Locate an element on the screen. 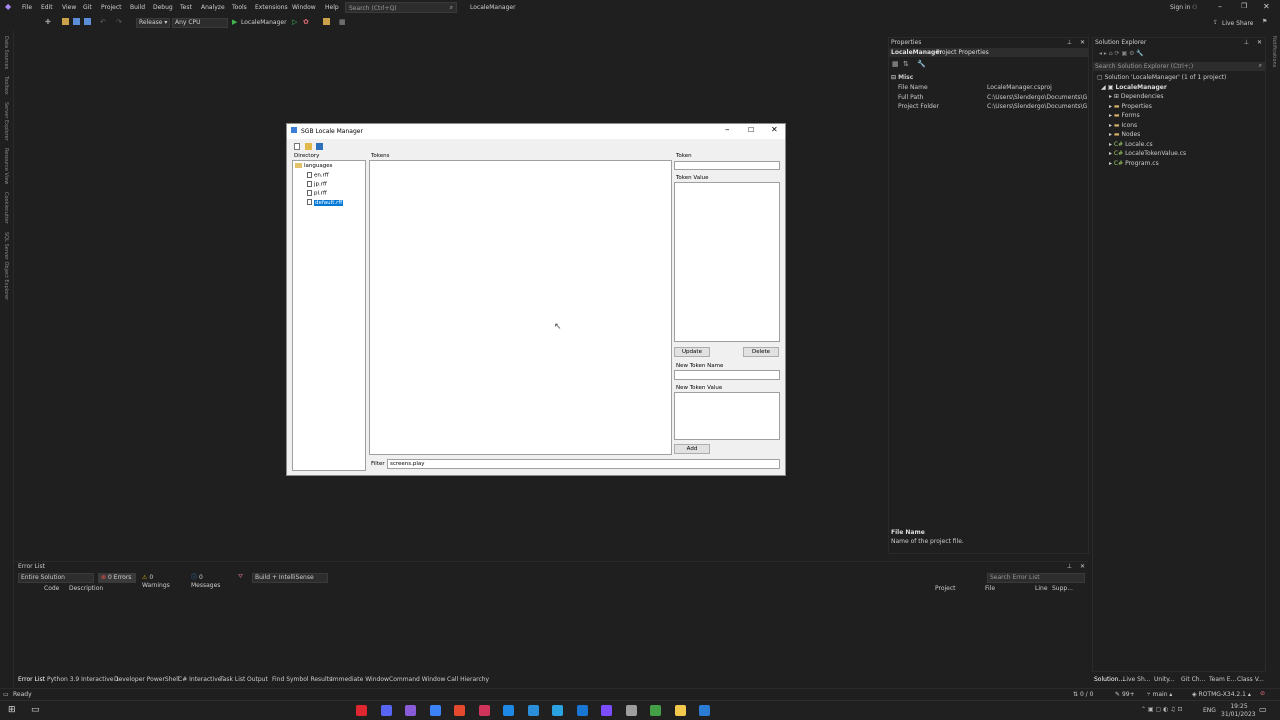  open-file-icon is located at coordinates (308, 146).